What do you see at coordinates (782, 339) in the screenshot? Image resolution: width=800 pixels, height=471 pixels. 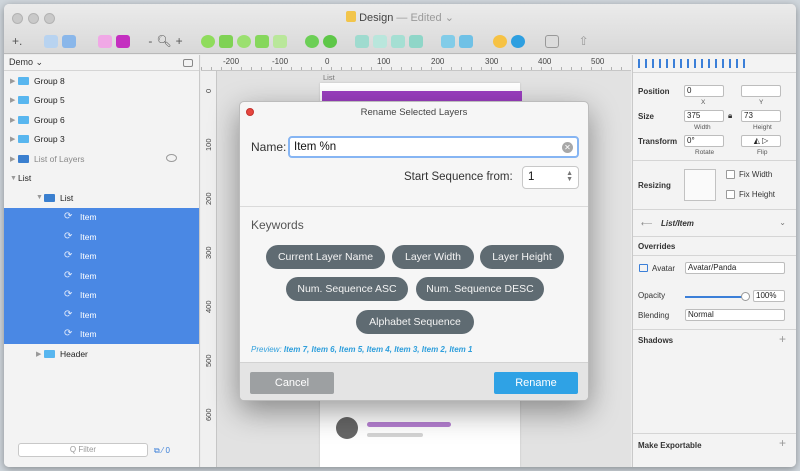 I see `add-shadow-icon: +` at bounding box center [782, 339].